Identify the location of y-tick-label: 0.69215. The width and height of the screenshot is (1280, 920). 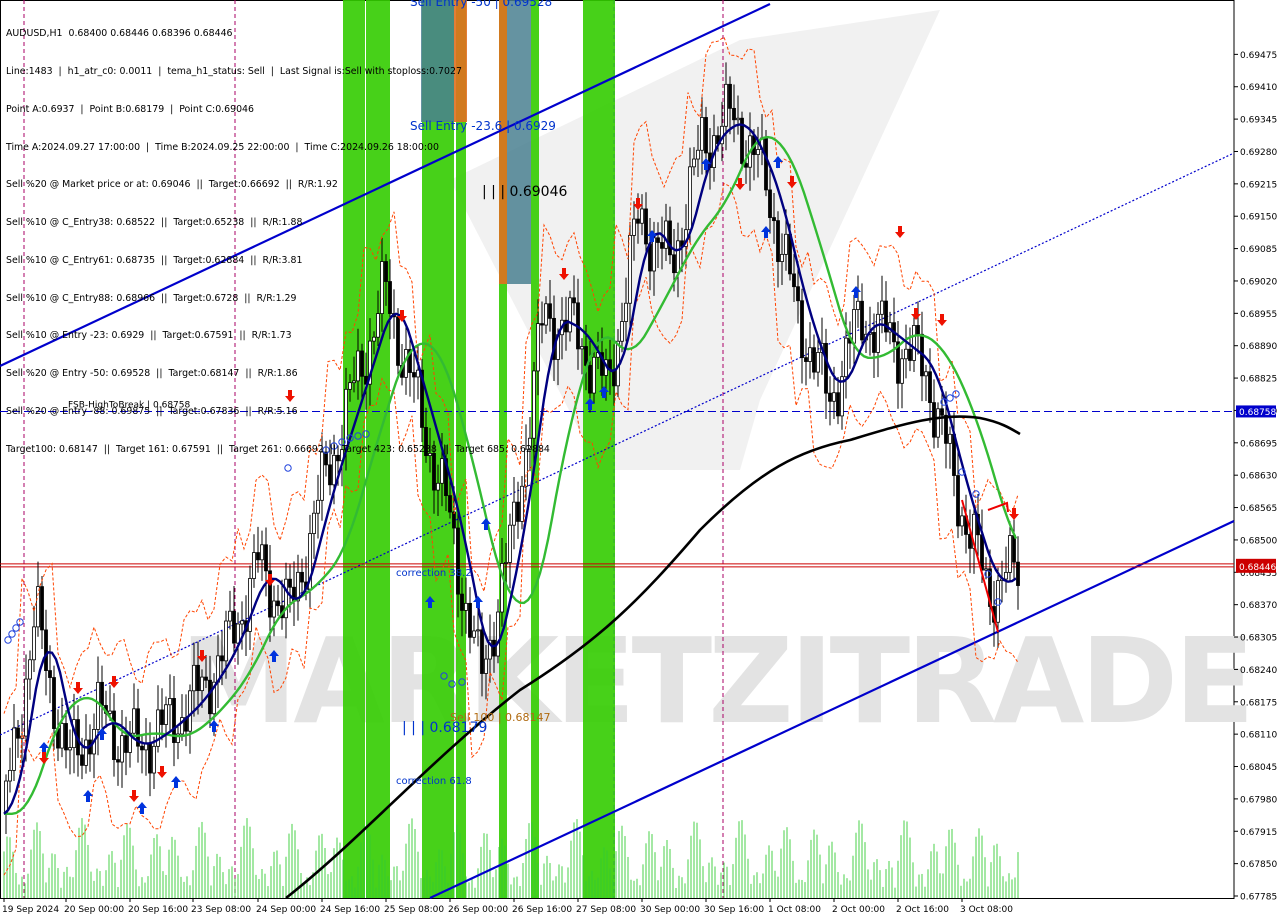
(1258, 185).